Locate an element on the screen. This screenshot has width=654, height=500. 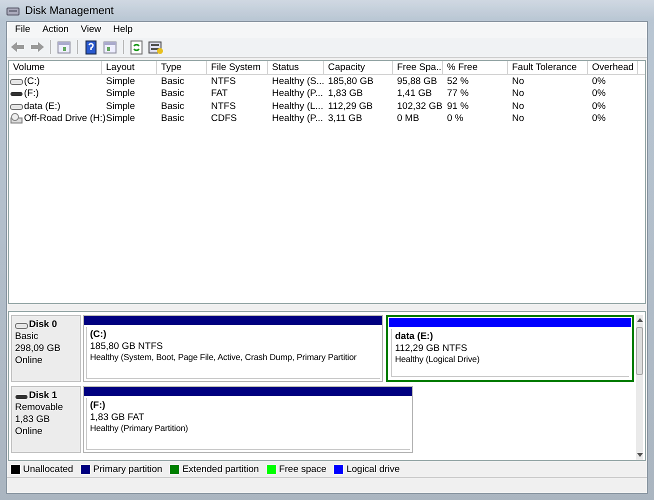
column-header: Capacity is located at coordinates (358, 67).